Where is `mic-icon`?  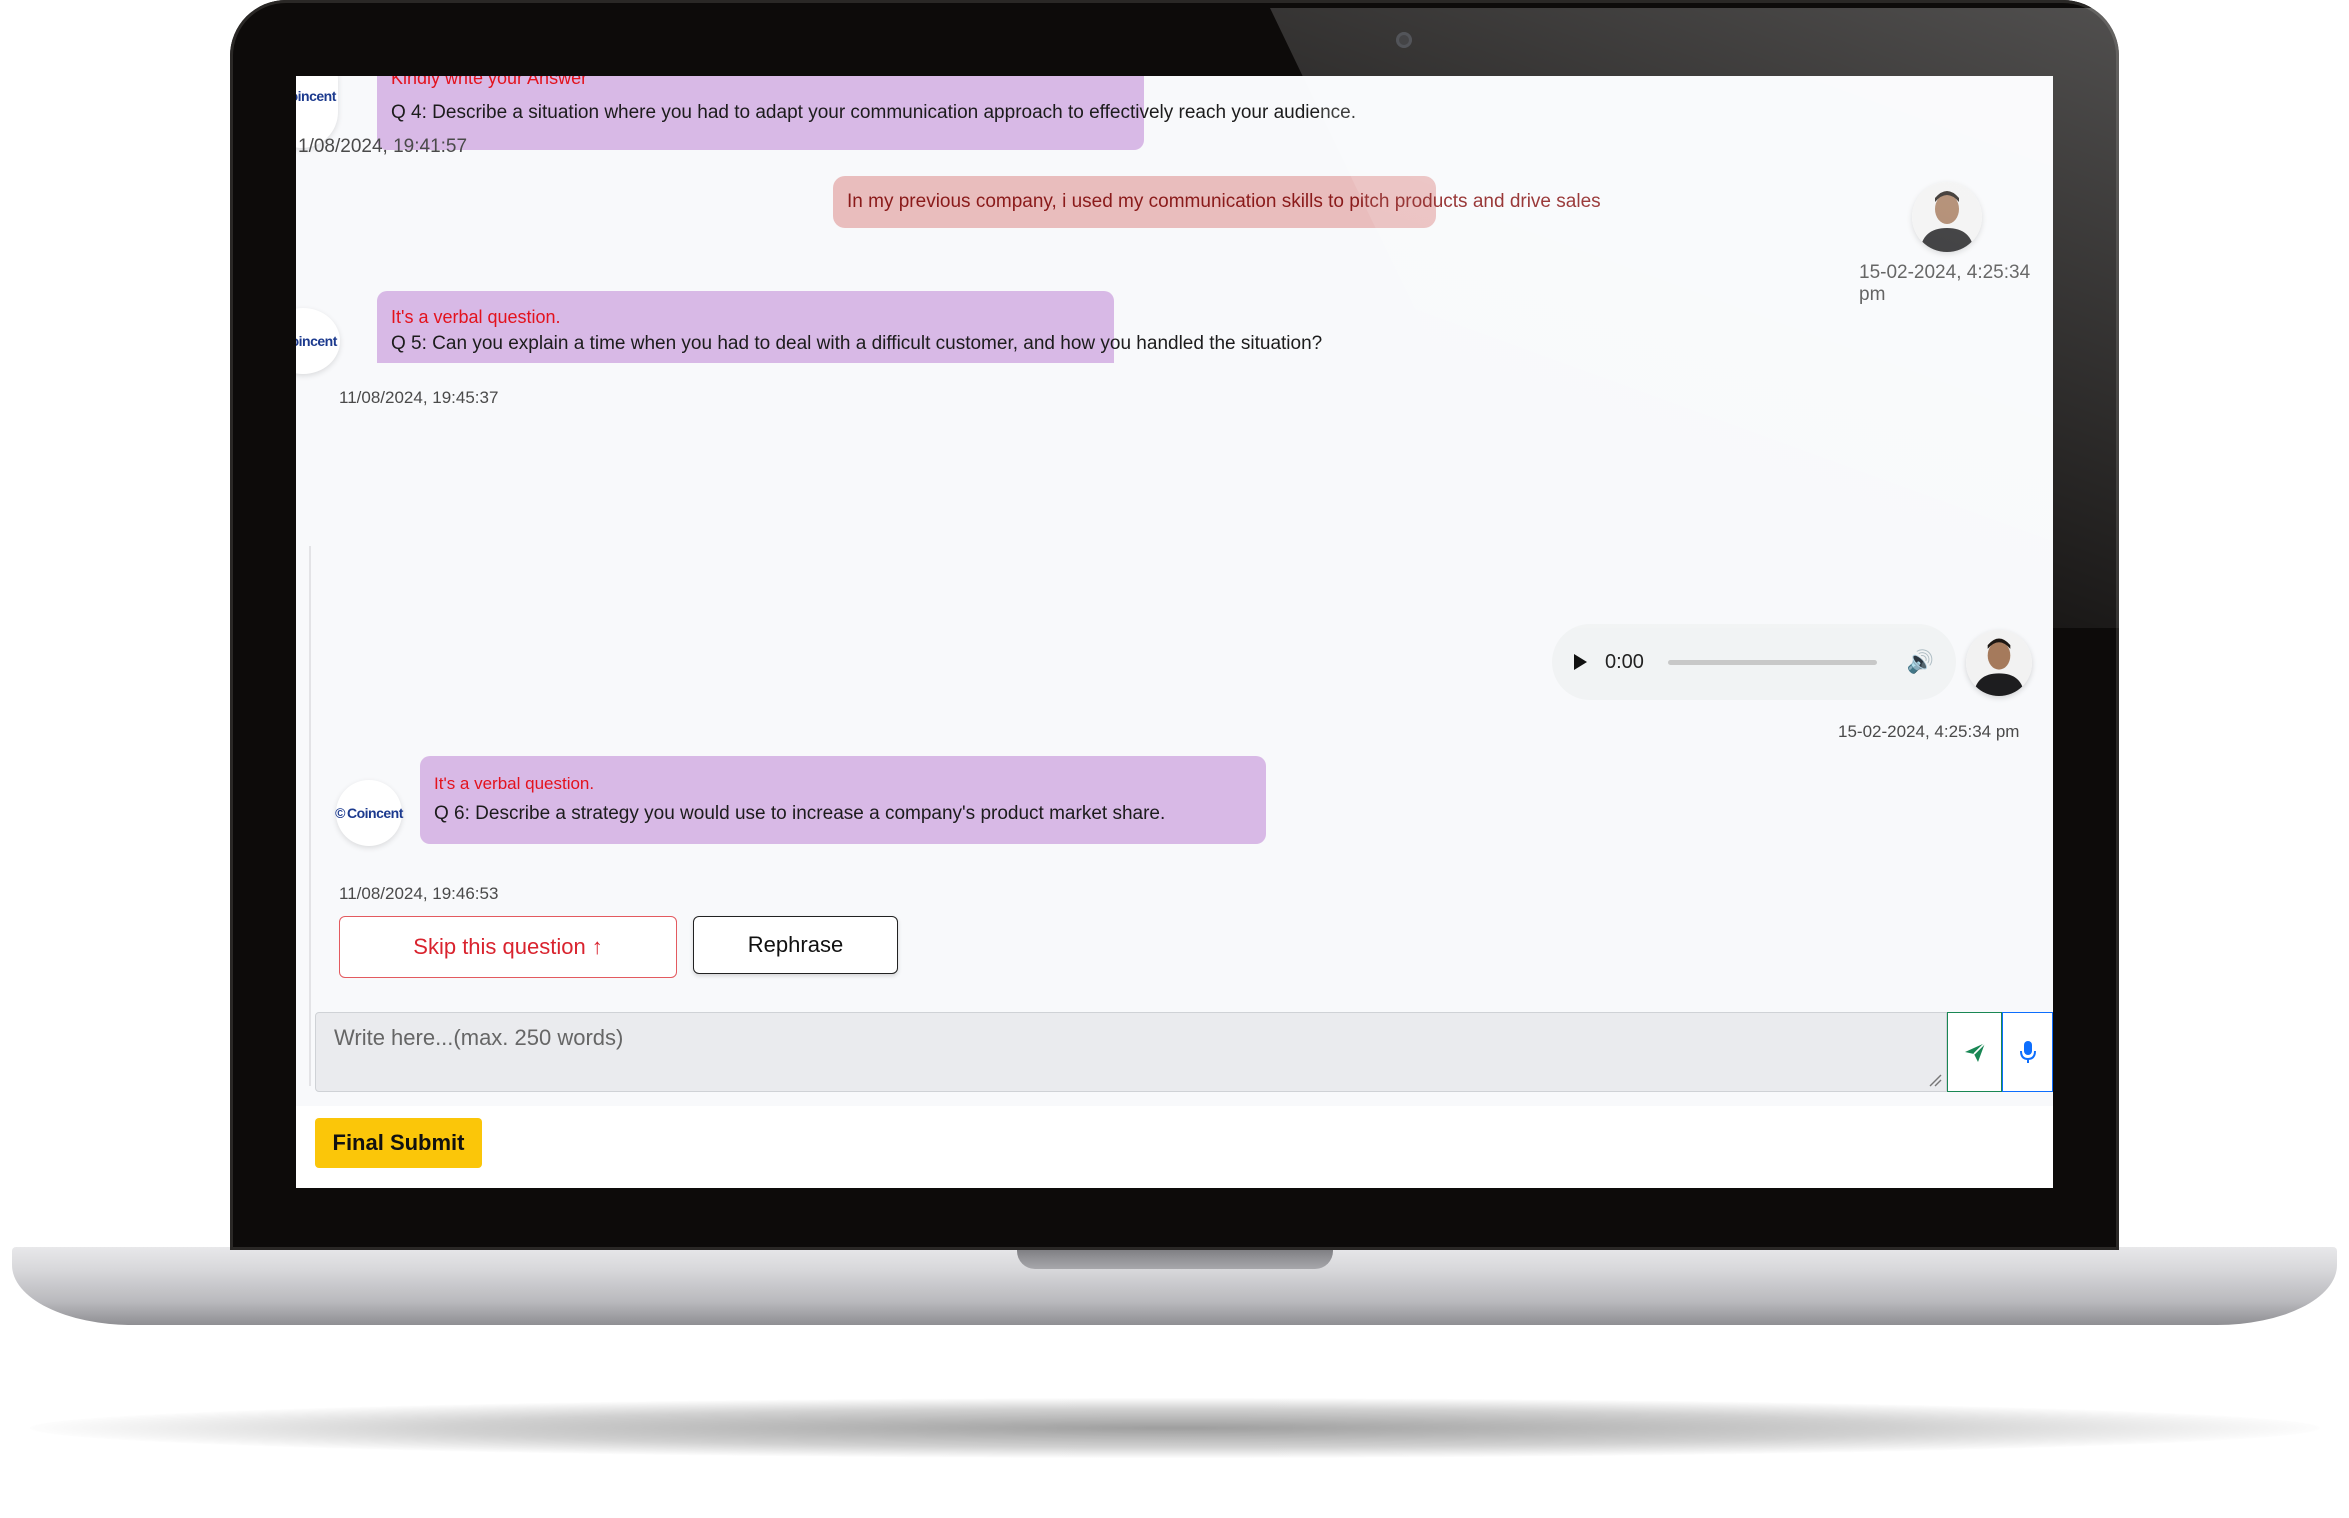
mic-icon is located at coordinates (2027, 1052).